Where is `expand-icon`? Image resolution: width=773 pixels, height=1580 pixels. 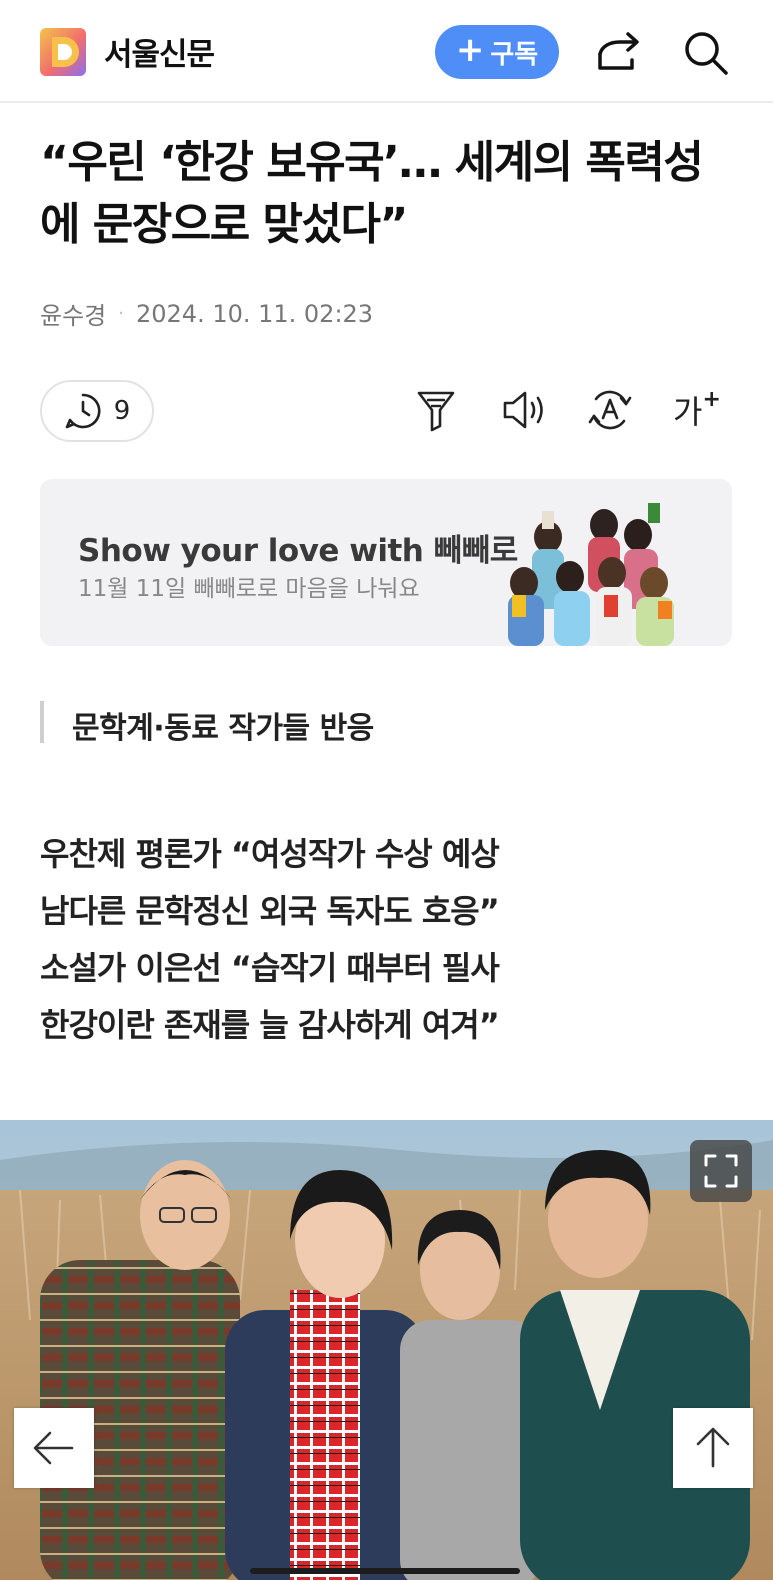 expand-icon is located at coordinates (721, 1171).